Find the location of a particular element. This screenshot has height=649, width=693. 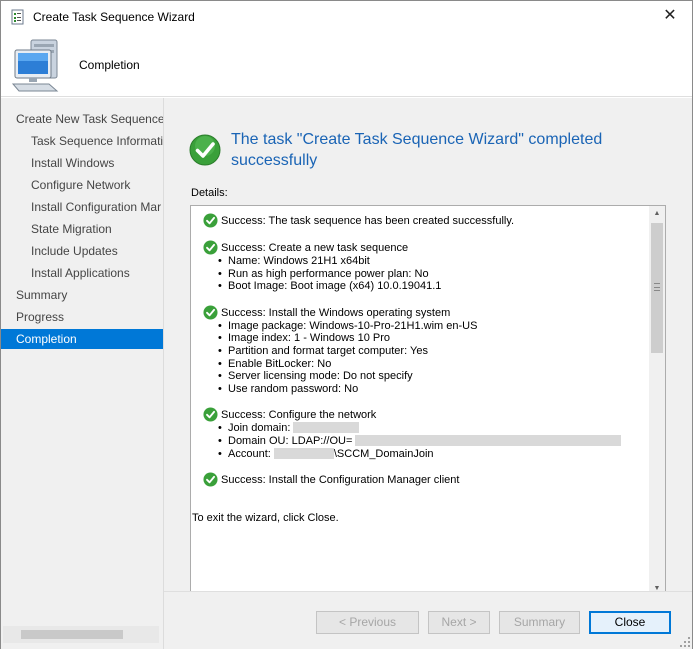

summary-button: Summary is located at coordinates (539, 622).